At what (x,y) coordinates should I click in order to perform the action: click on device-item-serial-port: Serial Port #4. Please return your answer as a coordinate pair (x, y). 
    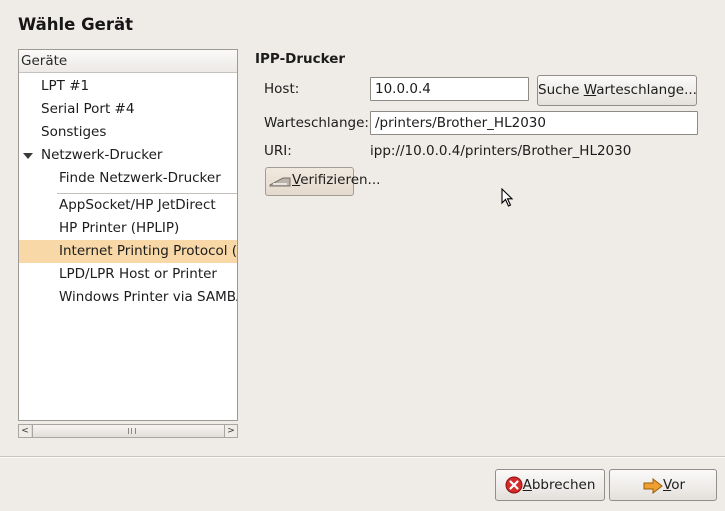
    Looking at the image, I should click on (87, 109).